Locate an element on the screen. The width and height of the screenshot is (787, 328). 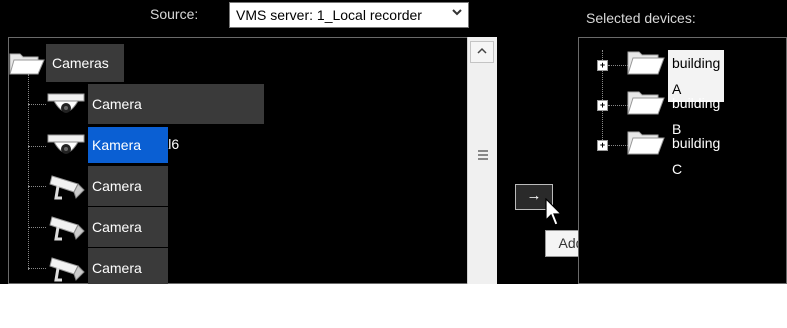
tree-root-label: Cameras is located at coordinates (80, 63).